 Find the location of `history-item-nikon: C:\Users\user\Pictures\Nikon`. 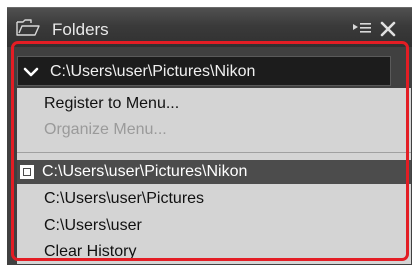

history-item-nikon: C:\Users\user\Pictures\Nikon is located at coordinates (214, 172).